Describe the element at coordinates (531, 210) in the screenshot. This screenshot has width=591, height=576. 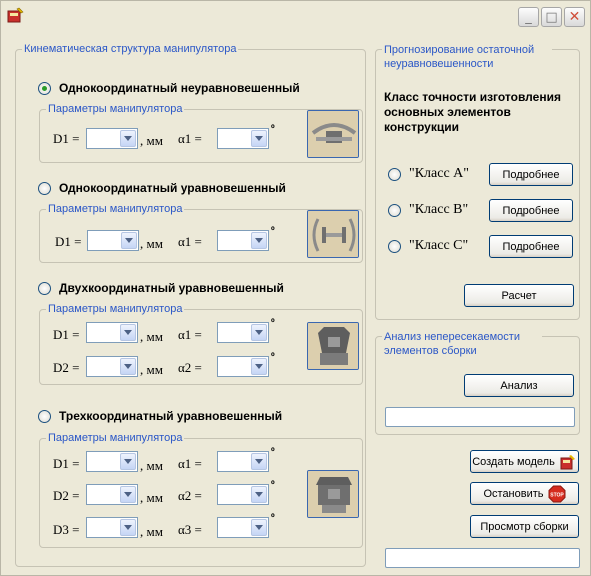
I see `details-button-class-b: Подробнее` at that location.